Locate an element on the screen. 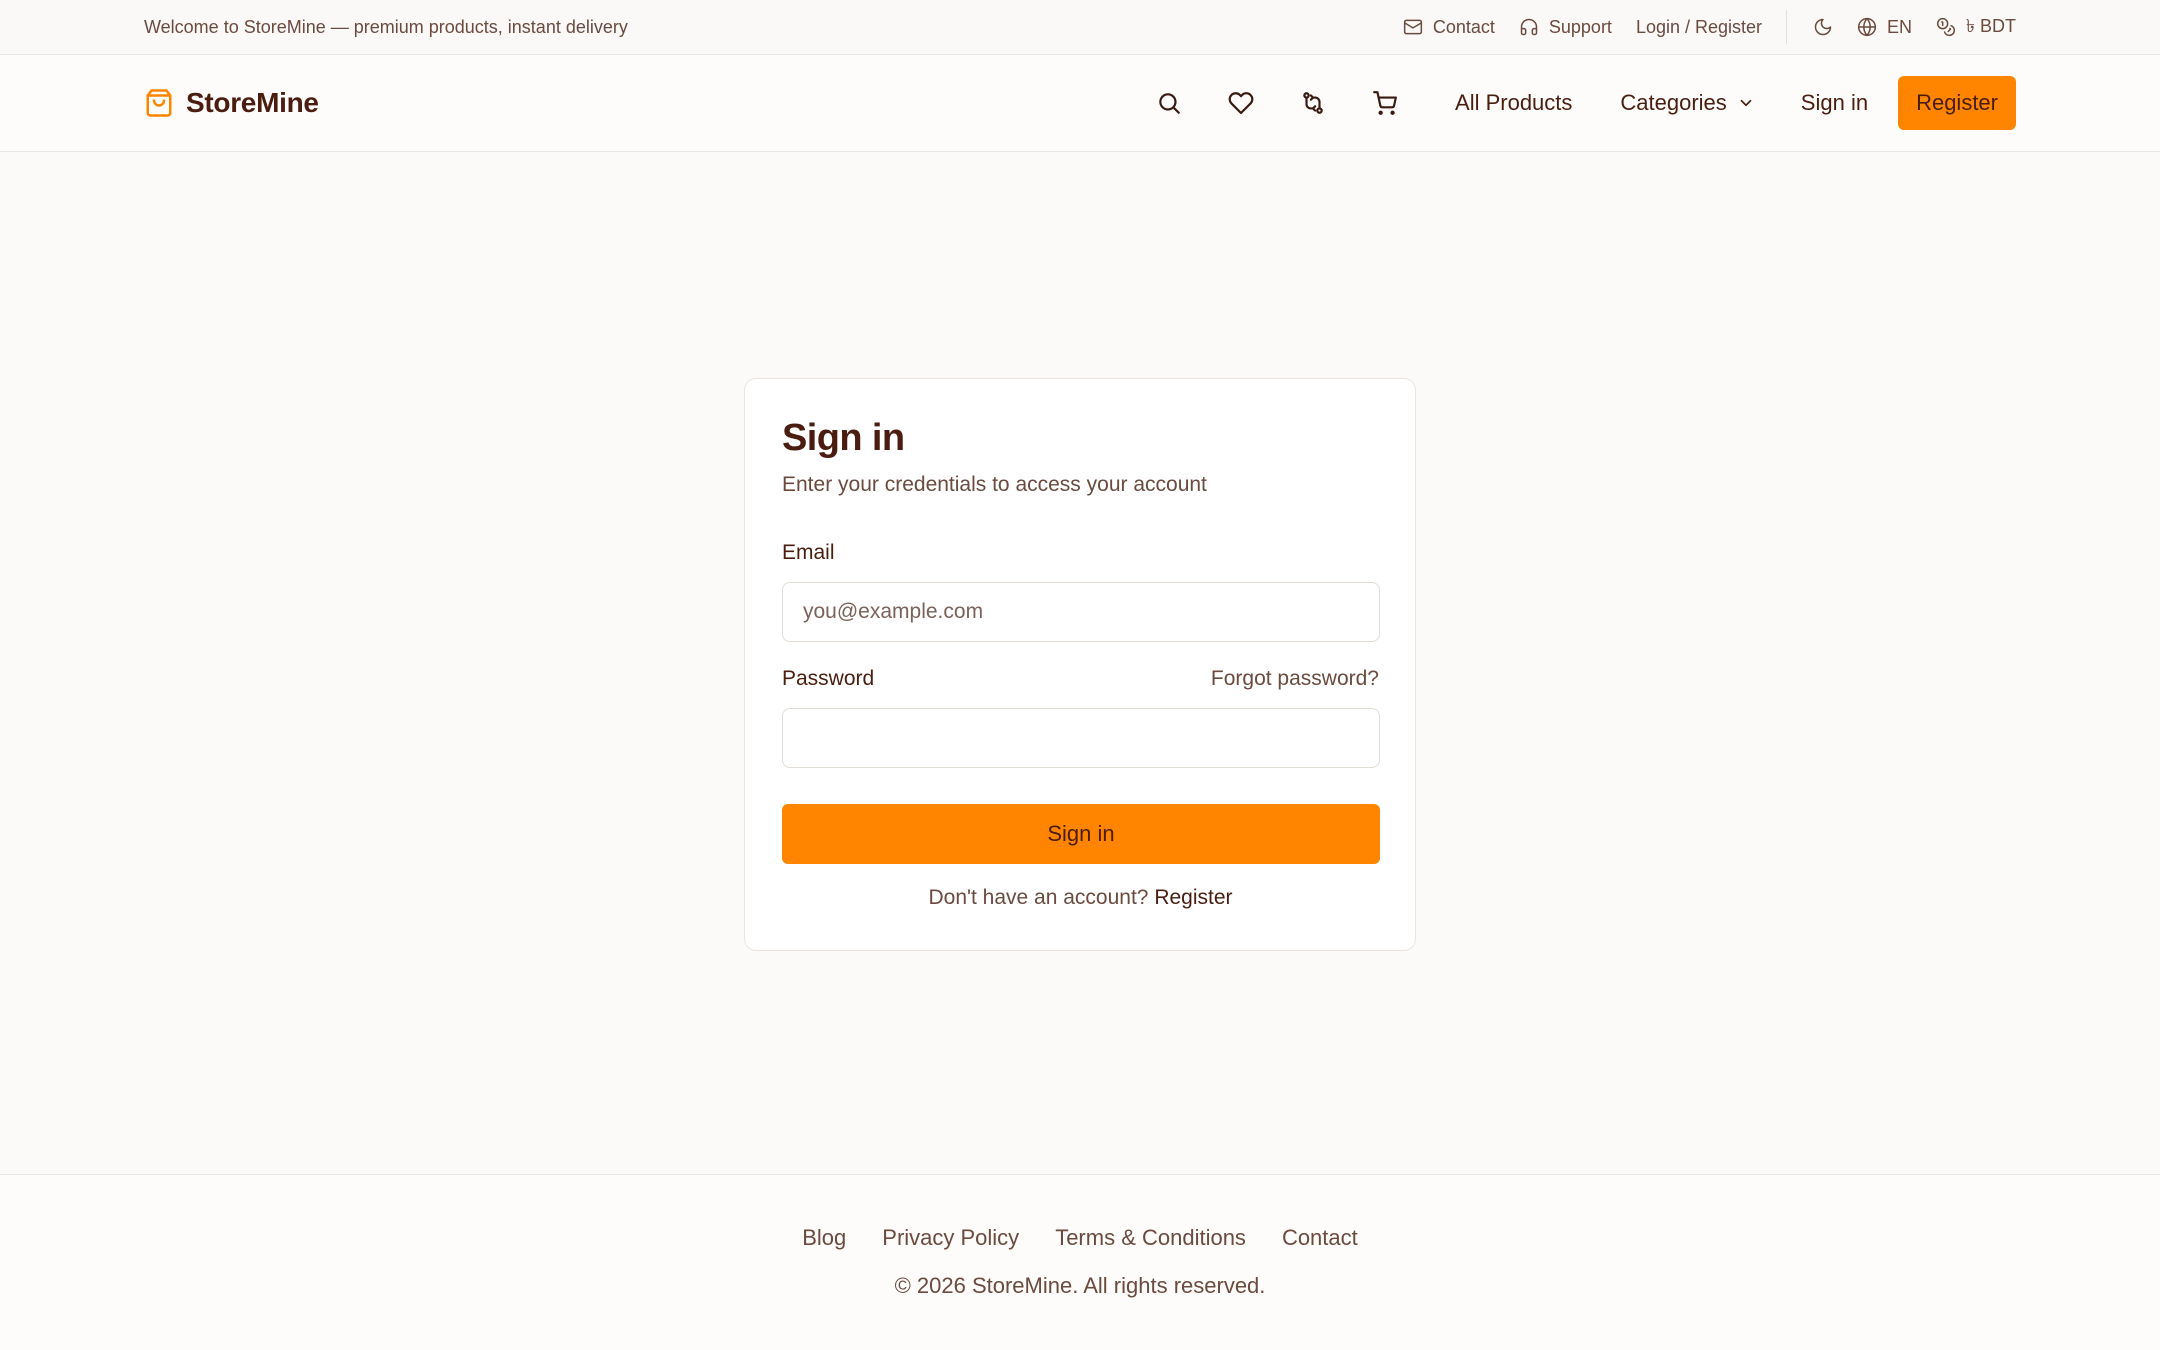 This screenshot has height=1350, width=2160. coins-icon is located at coordinates (1946, 27).